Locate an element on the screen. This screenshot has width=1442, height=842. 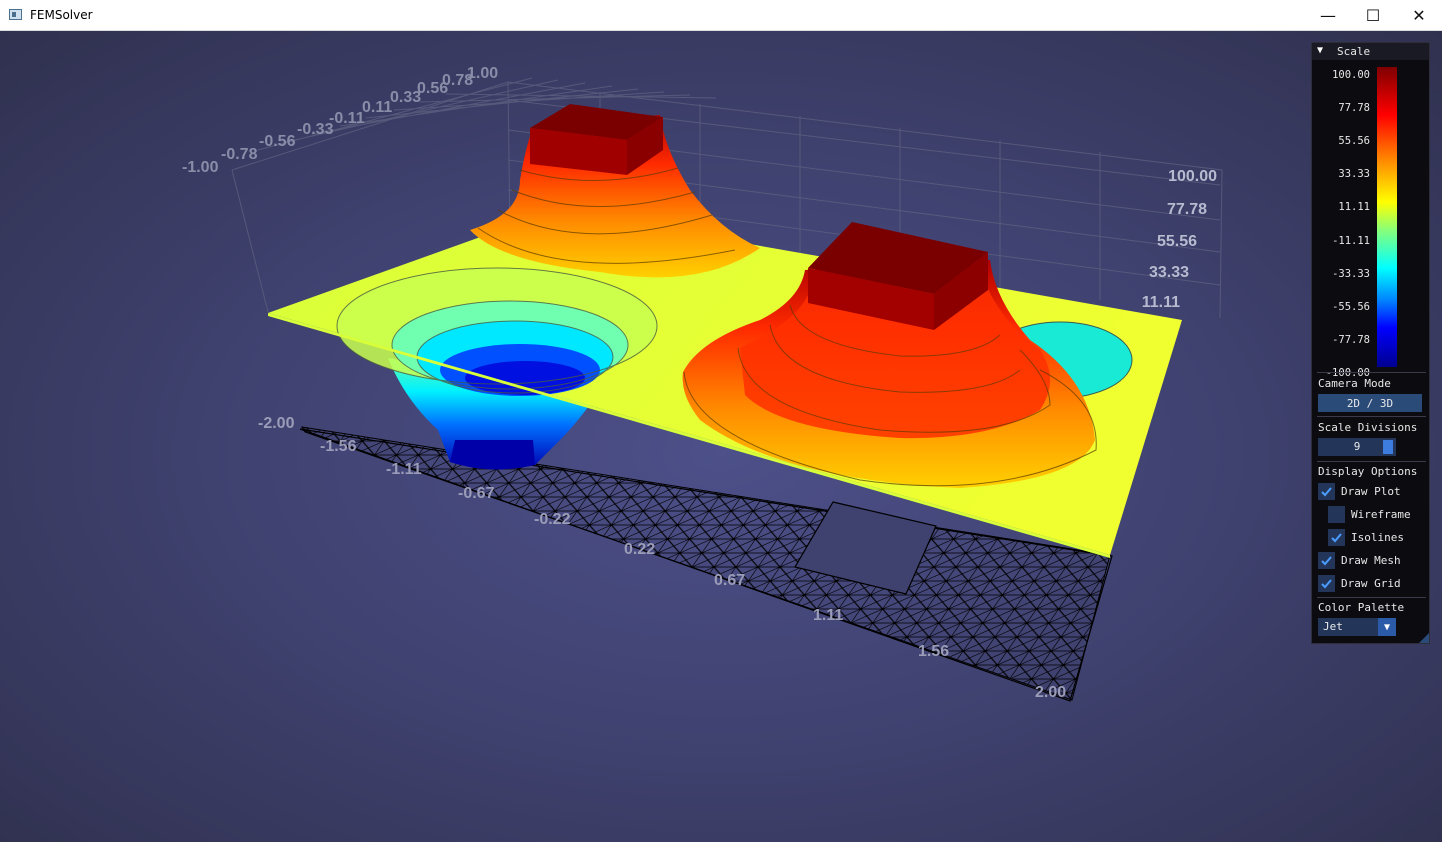
wireframe-label: Wireframe is located at coordinates (1381, 514).